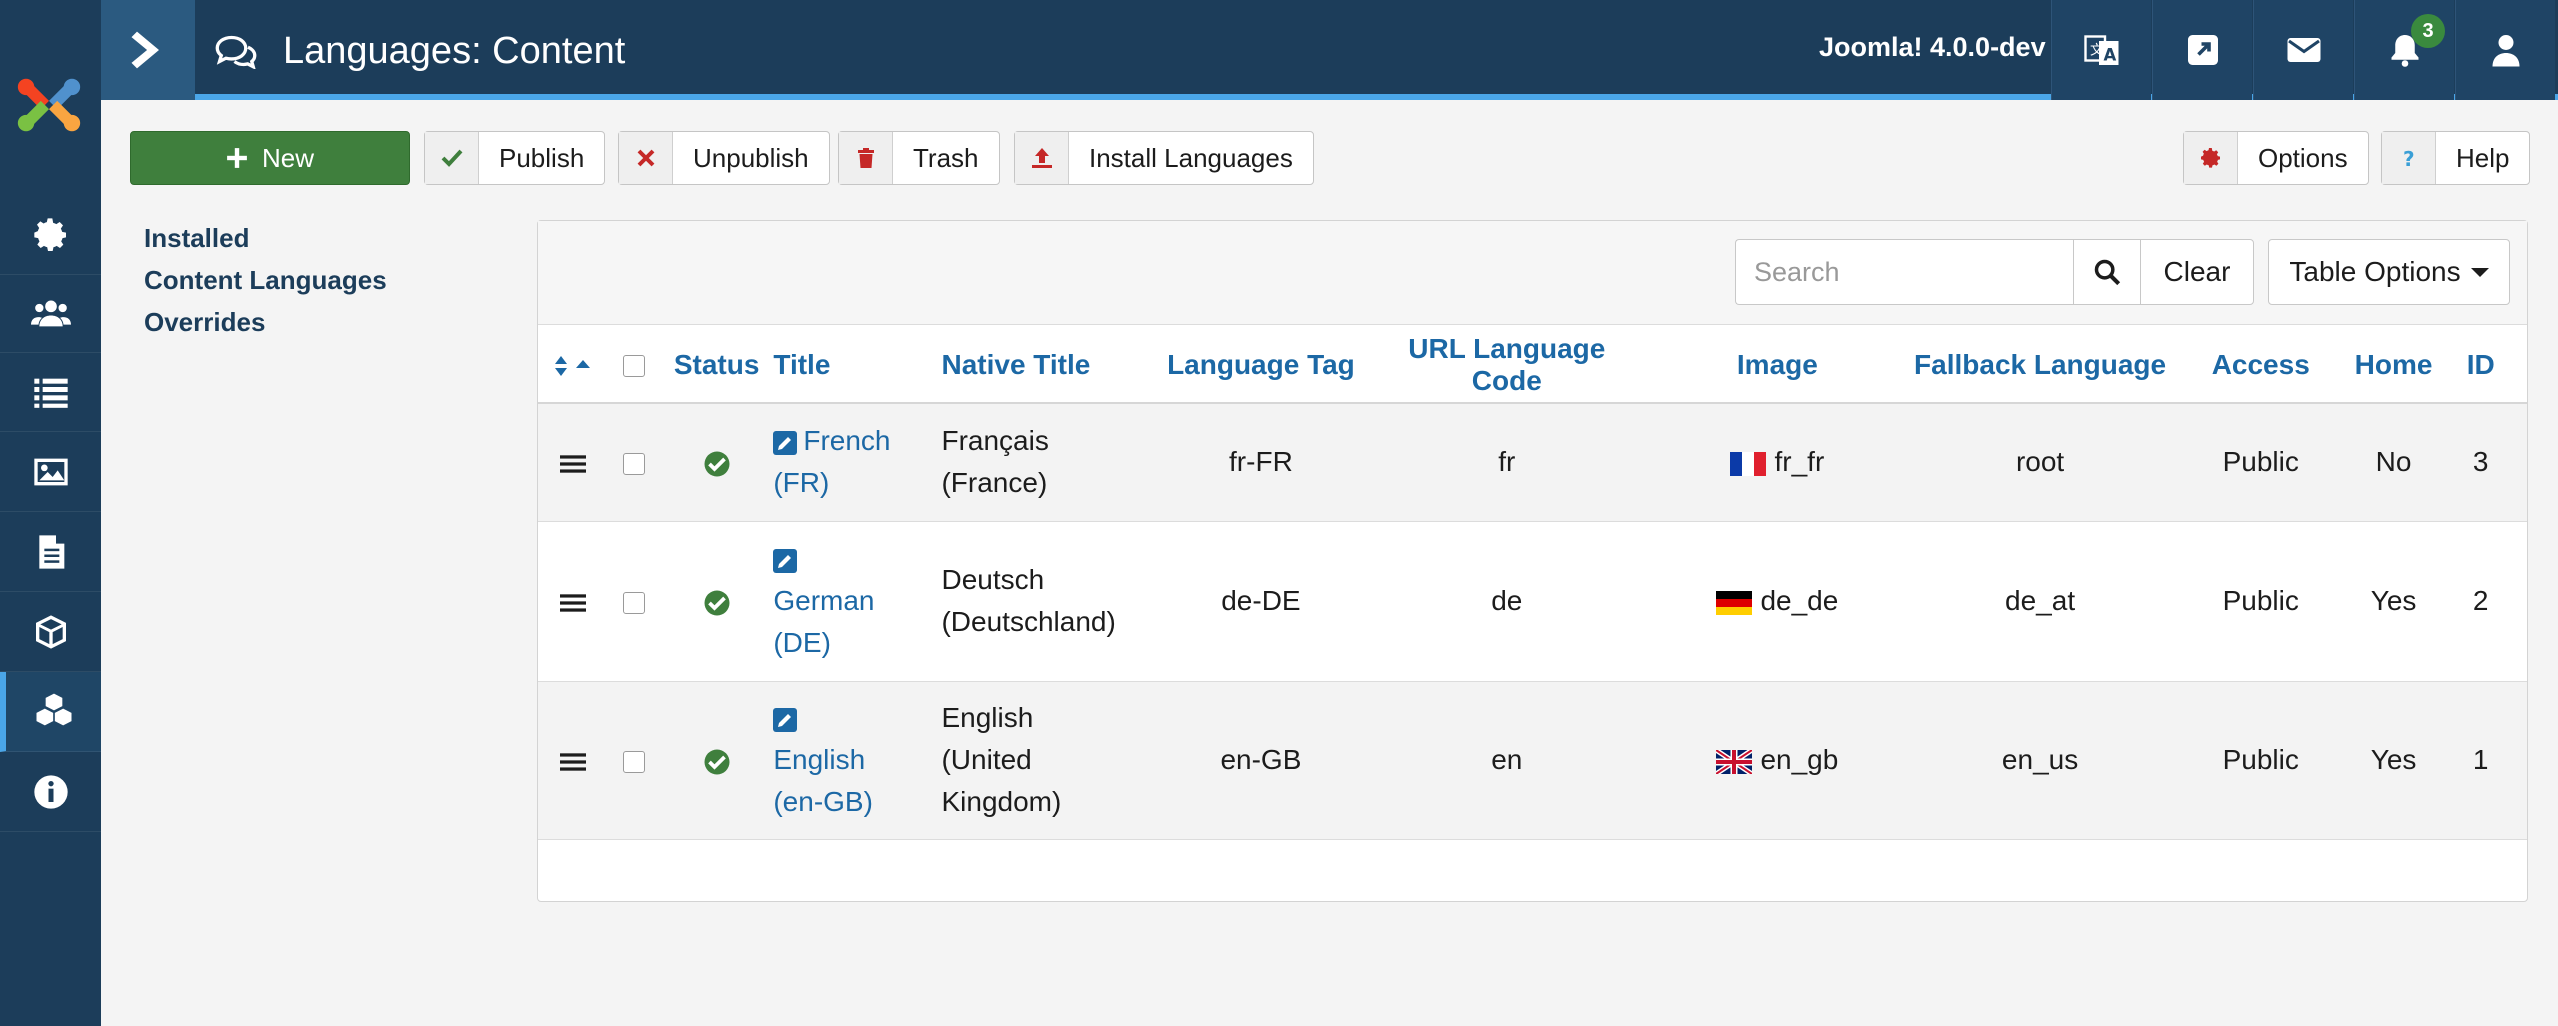  I want to click on check-all-checkbox, so click(633, 366).